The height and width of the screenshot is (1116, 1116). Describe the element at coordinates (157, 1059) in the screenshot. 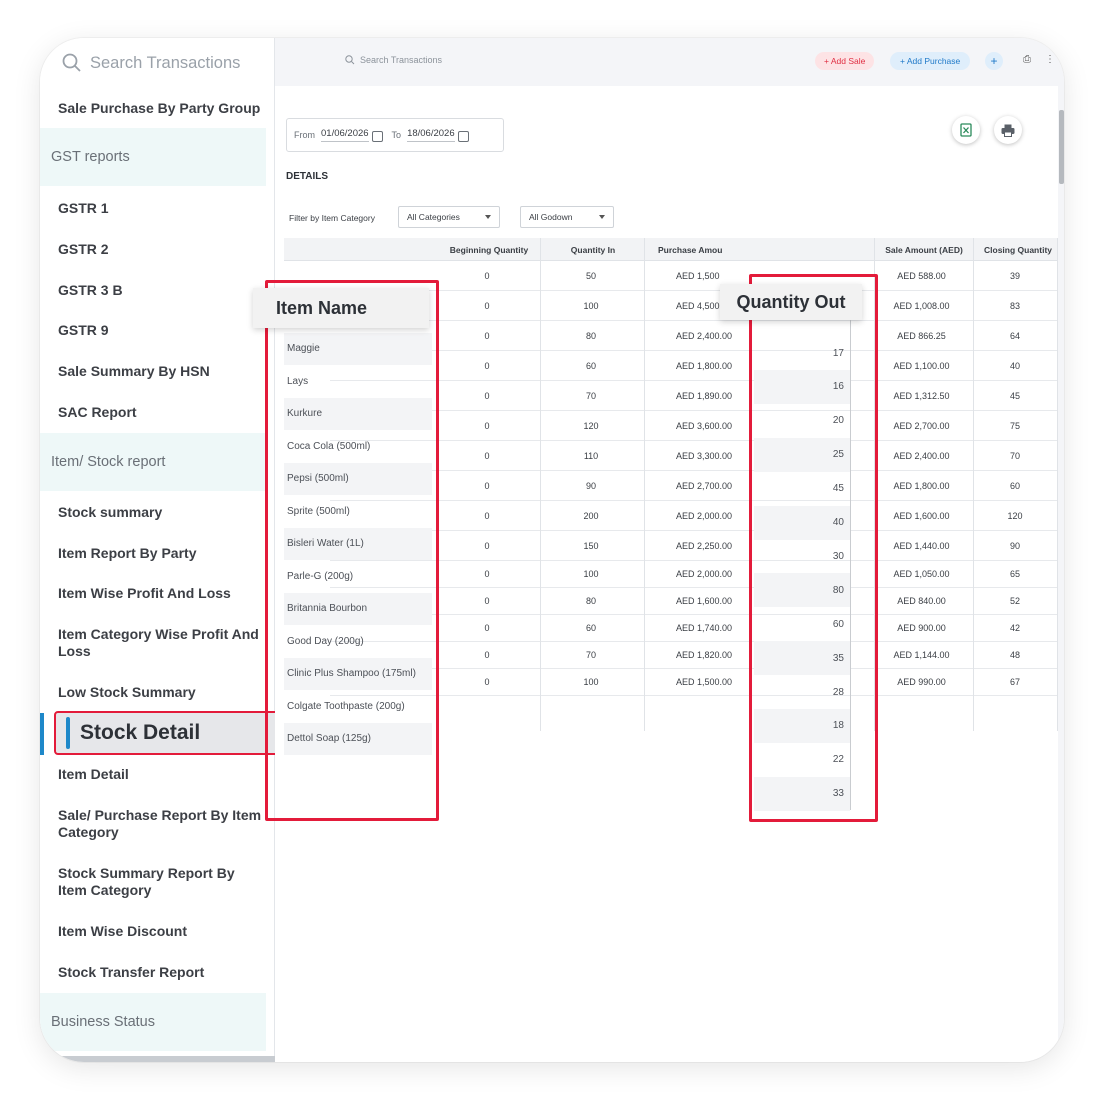

I see `sidebar-scrollbar` at that location.